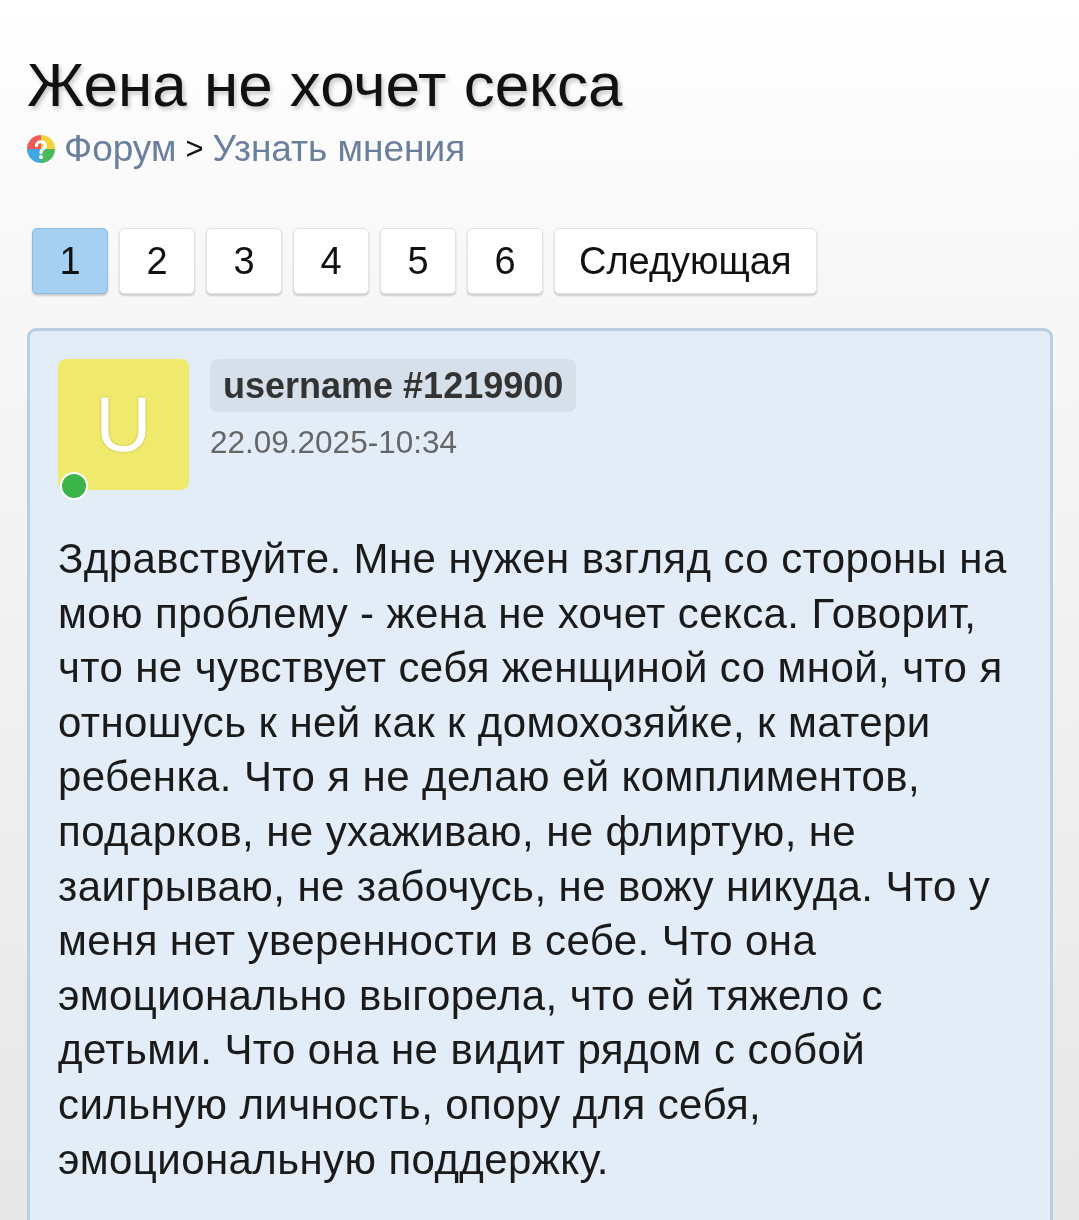 The height and width of the screenshot is (1220, 1079). I want to click on question-circle-icon, so click(41, 149).